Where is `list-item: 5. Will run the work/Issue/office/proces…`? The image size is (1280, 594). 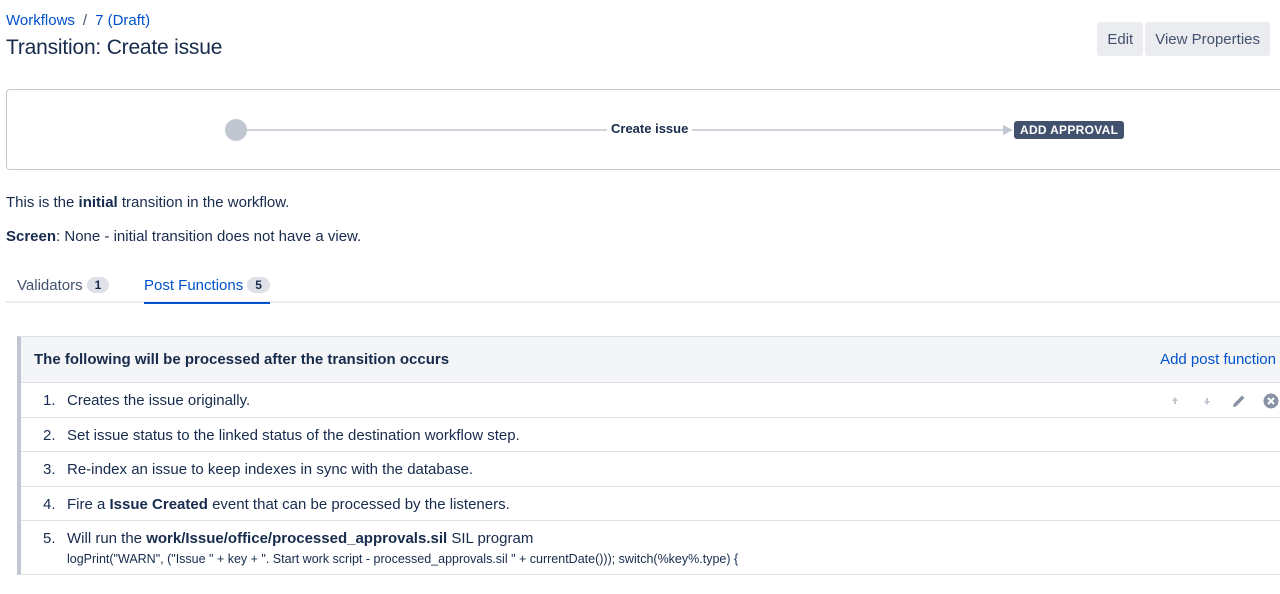 list-item: 5. Will run the work/Issue/office/proces… is located at coordinates (650, 548).